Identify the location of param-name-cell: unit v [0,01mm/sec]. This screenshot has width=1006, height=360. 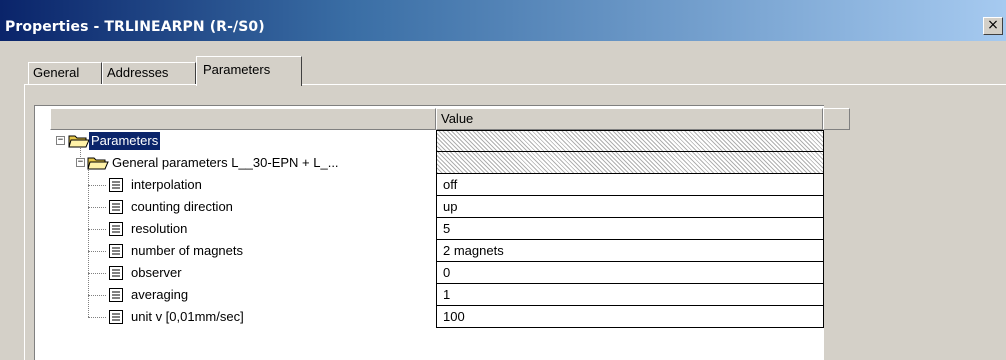
(243, 317).